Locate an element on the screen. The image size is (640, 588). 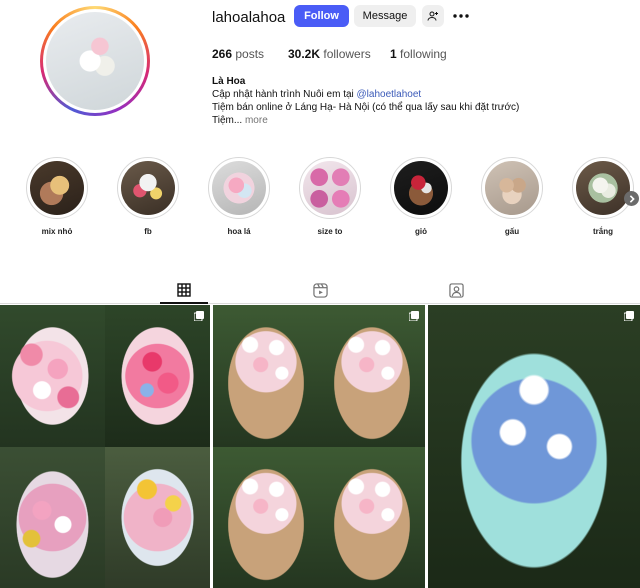
bio-mention-link: @lahoetlahoet is located at coordinates (389, 94).